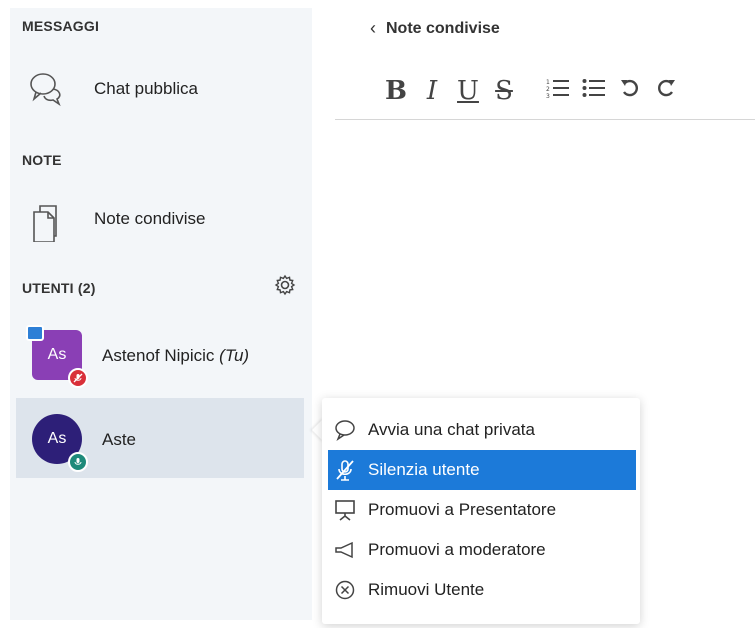 Image resolution: width=755 pixels, height=628 pixels. What do you see at coordinates (451, 429) in the screenshot?
I see `menu-item-label: Avvia una chat privata` at bounding box center [451, 429].